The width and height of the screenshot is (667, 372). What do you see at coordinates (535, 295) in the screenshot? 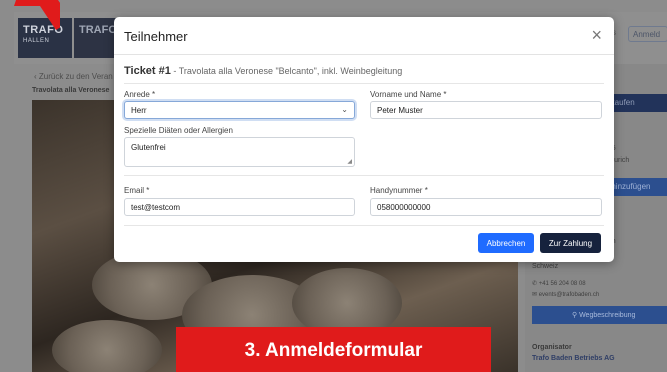
I see `mail-icon: ✉` at bounding box center [535, 295].